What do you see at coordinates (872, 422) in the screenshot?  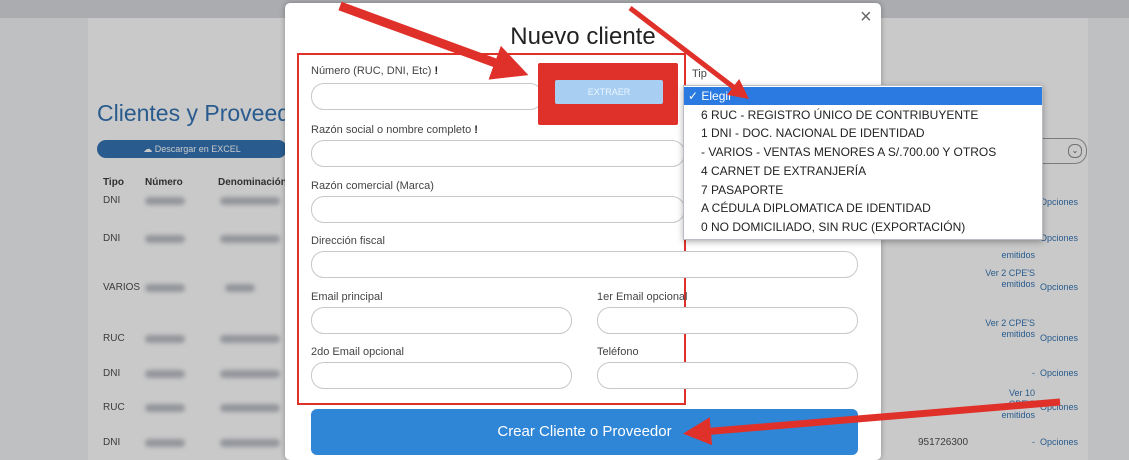 I see `arrow-to-create-icon` at bounding box center [872, 422].